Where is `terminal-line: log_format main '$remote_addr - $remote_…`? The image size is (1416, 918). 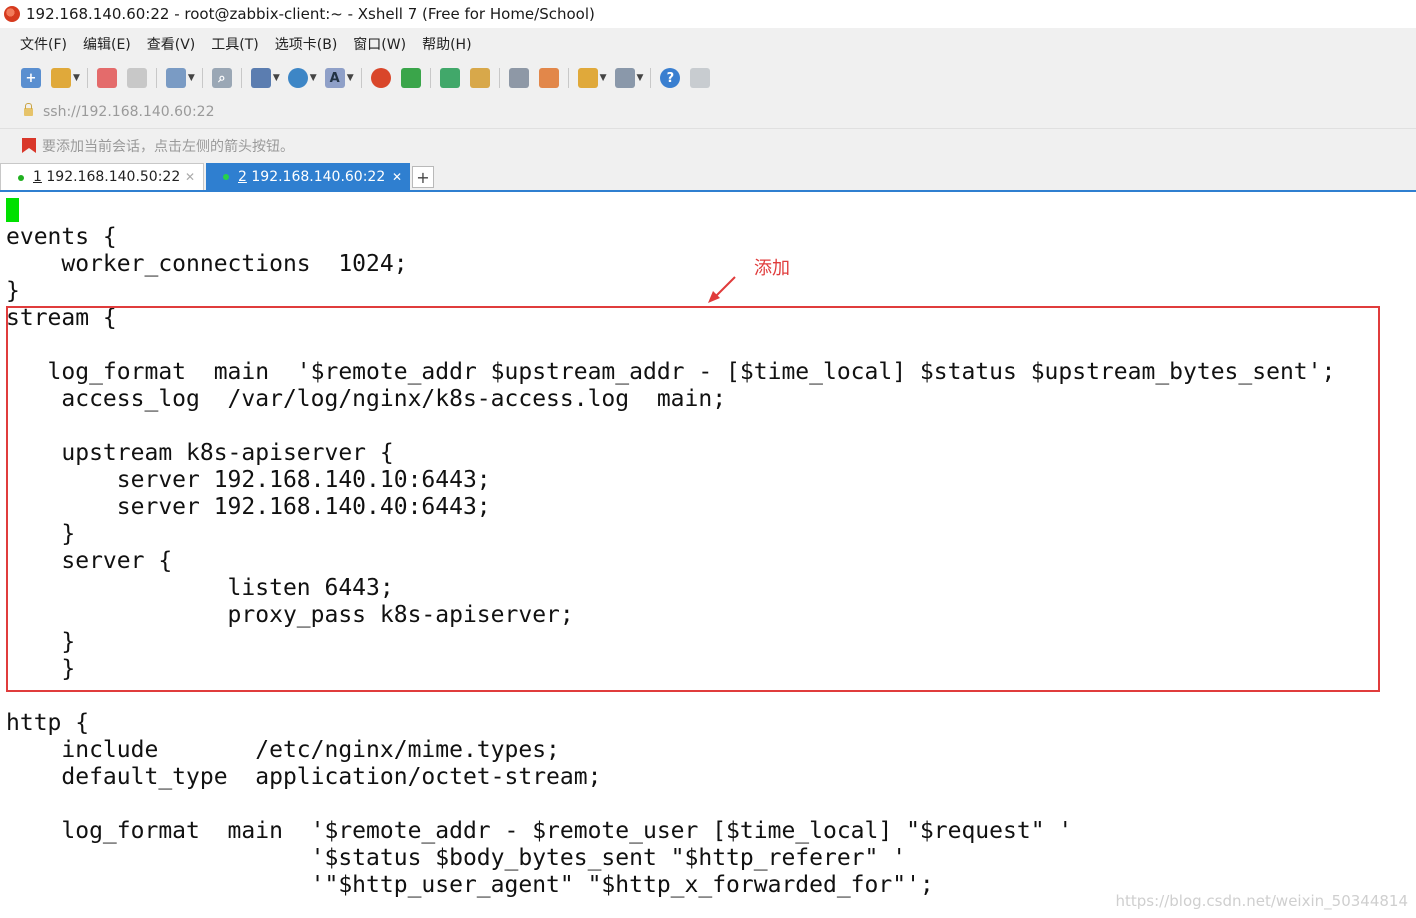
terminal-line: log_format main '$remote_addr - $remote_… is located at coordinates (539, 831).